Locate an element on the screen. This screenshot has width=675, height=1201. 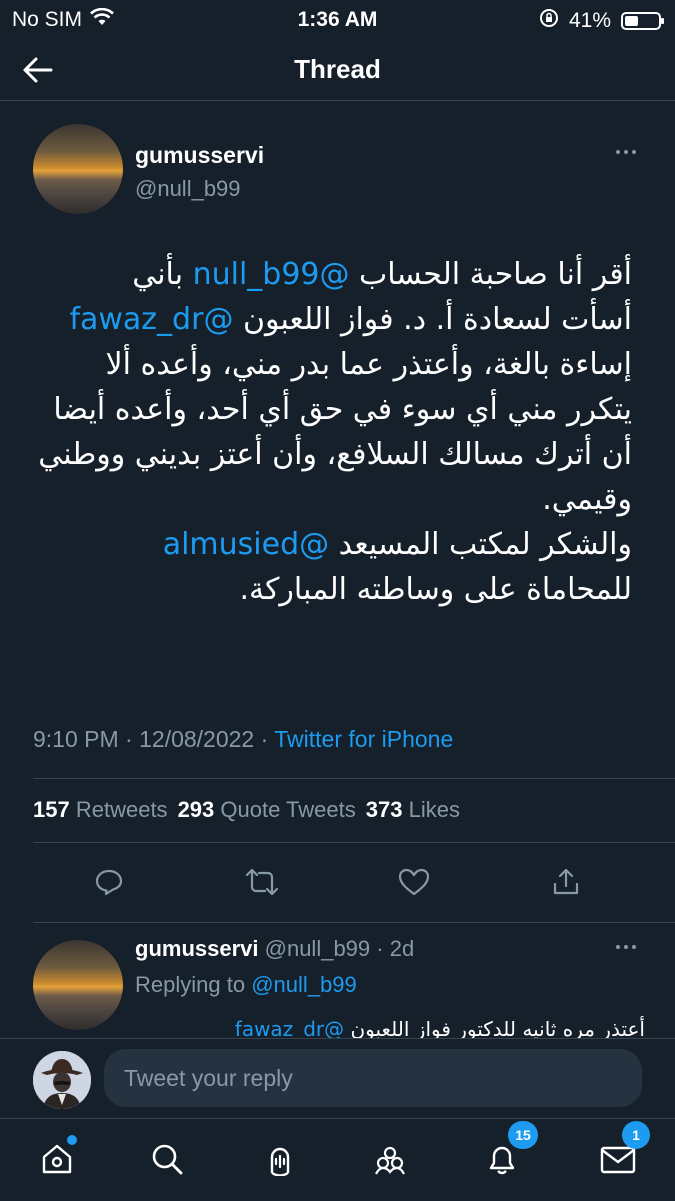
like-button is located at coordinates (414, 882).